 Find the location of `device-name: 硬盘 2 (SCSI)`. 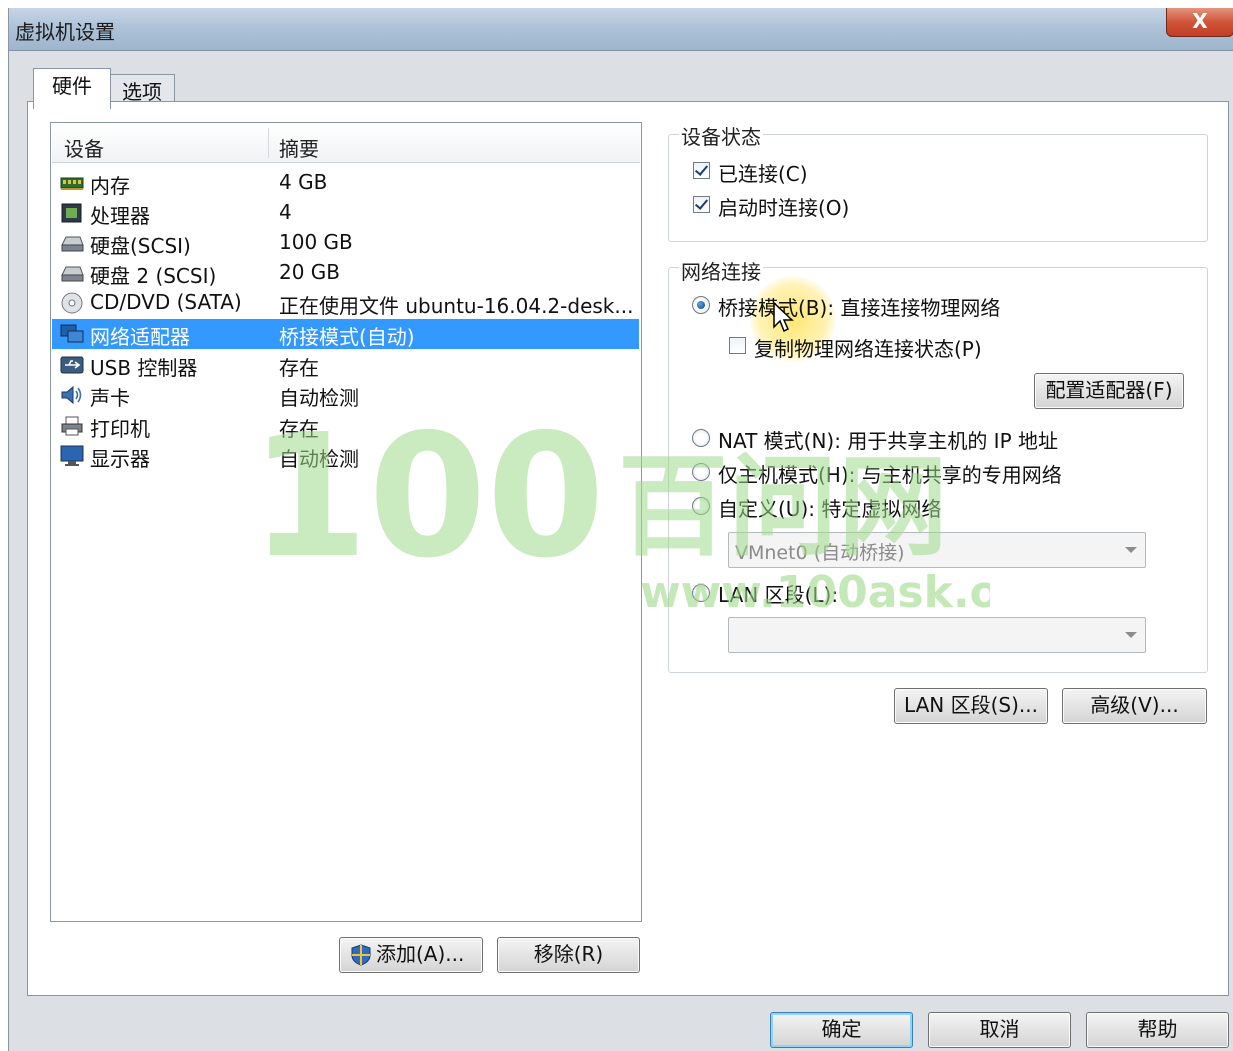

device-name: 硬盘 2 (SCSI) is located at coordinates (153, 276).